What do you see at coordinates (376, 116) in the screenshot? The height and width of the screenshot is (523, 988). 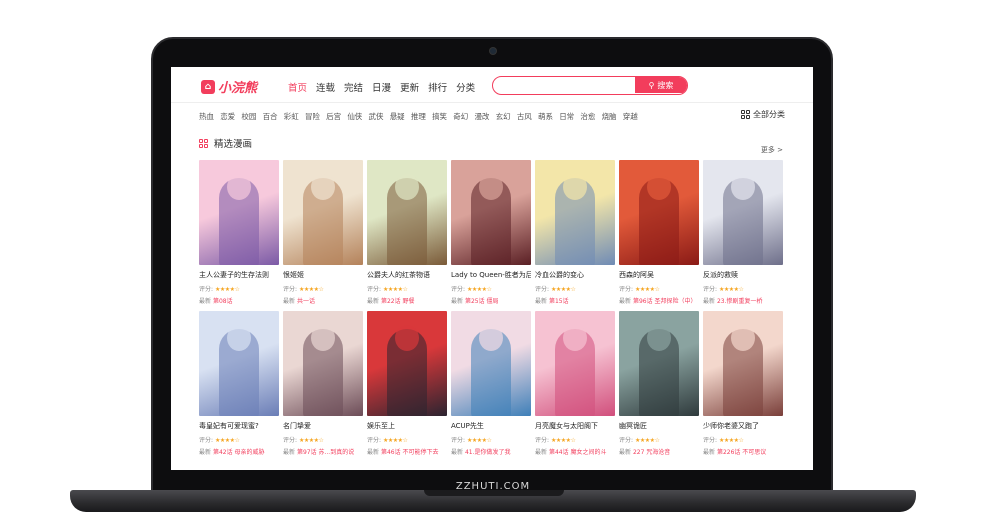 I see `category-item: 武侠` at bounding box center [376, 116].